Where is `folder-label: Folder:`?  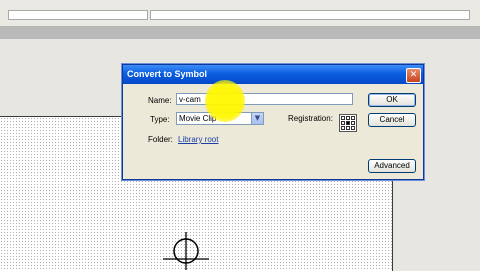
folder-label: Folder: is located at coordinates (160, 139).